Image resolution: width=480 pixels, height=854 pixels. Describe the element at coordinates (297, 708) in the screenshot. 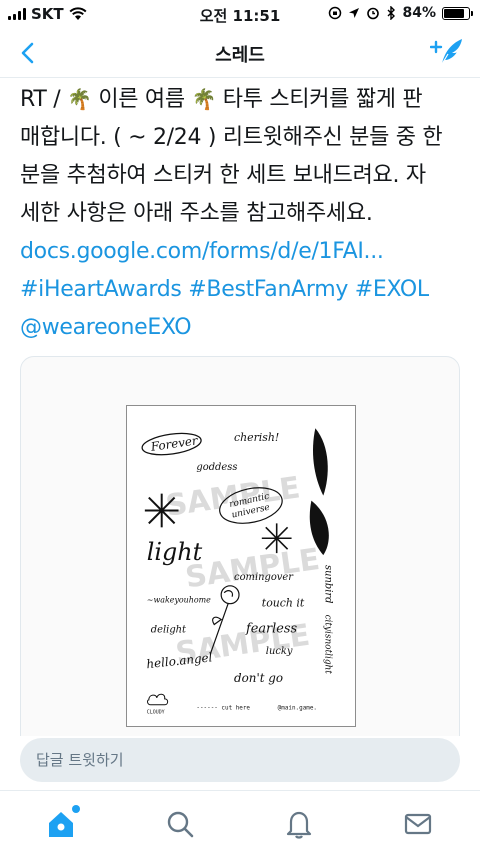

I see `sheet-handle-label: @main.game.` at that location.